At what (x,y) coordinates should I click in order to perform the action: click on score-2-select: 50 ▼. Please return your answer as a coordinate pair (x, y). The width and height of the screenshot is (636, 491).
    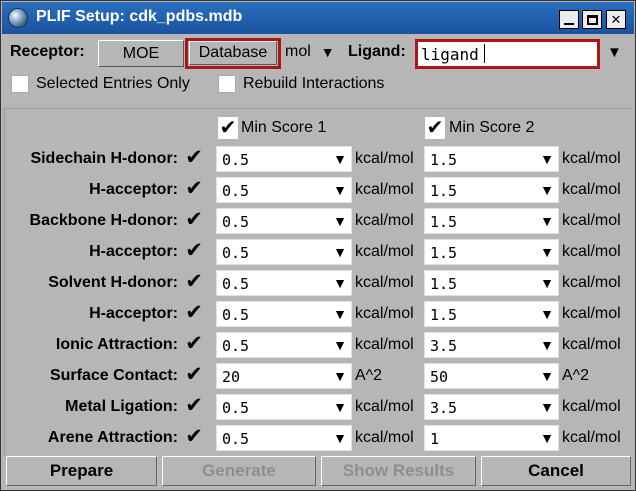
    Looking at the image, I should click on (491, 376).